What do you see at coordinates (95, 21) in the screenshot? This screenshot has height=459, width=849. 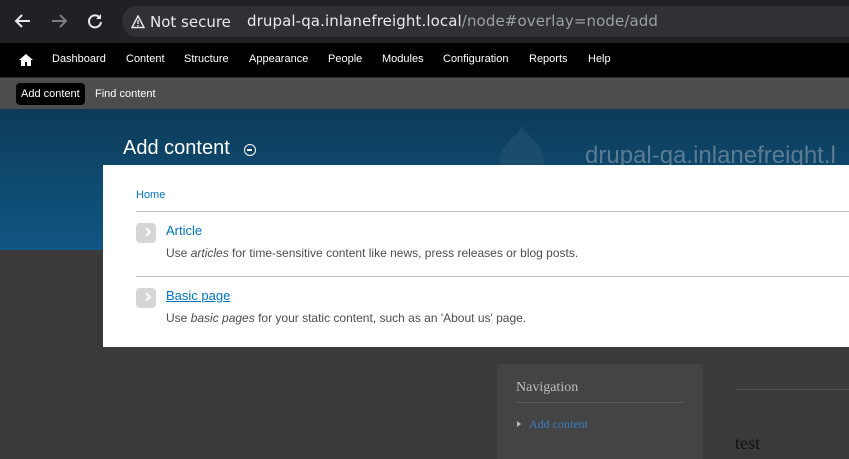 I see `reload-icon` at bounding box center [95, 21].